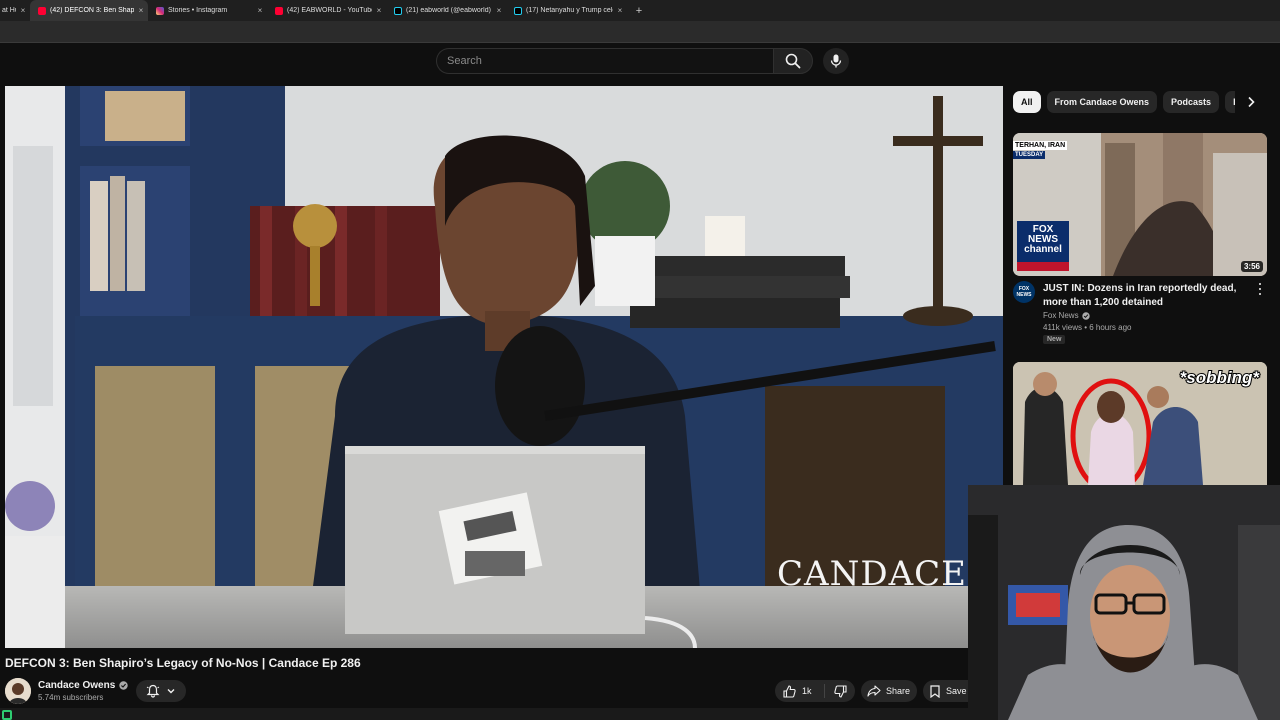 The width and height of the screenshot is (1280, 720). Describe the element at coordinates (1024, 292) in the screenshot. I see `fox-news-avatar: FOX NEWS` at that location.